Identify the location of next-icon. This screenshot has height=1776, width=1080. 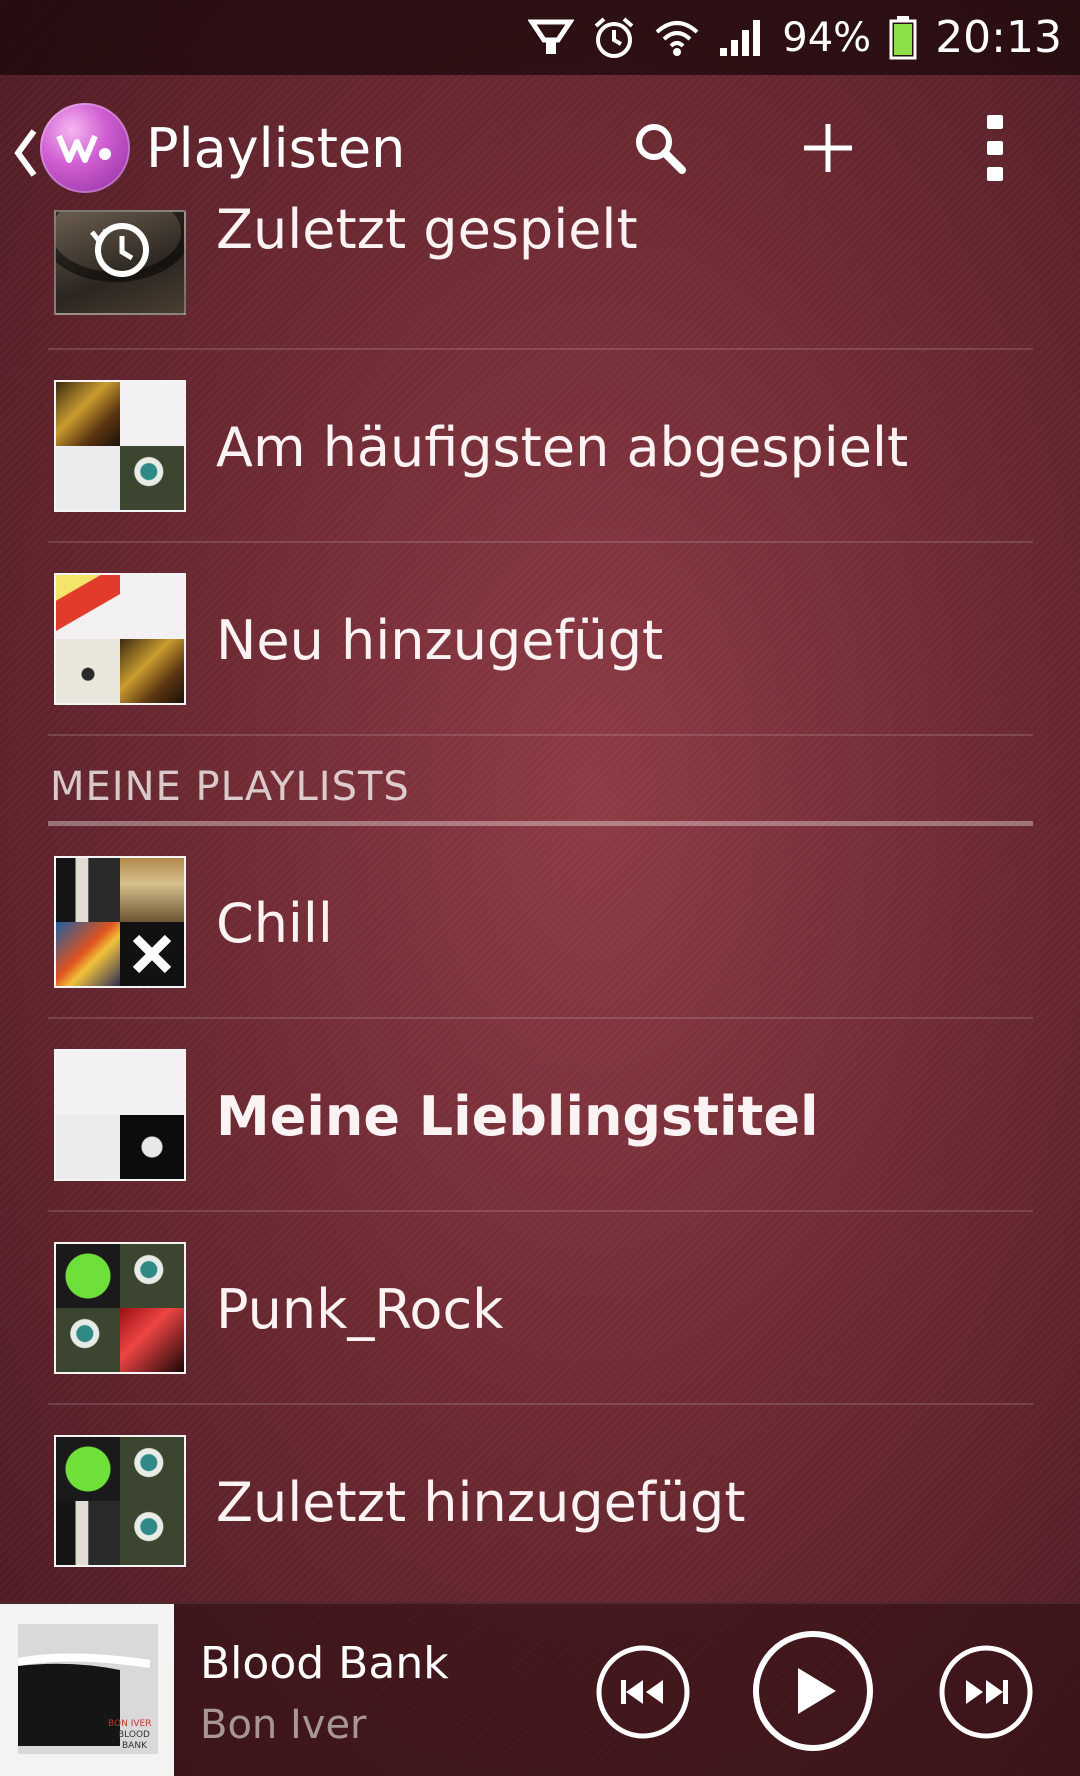
(986, 1692).